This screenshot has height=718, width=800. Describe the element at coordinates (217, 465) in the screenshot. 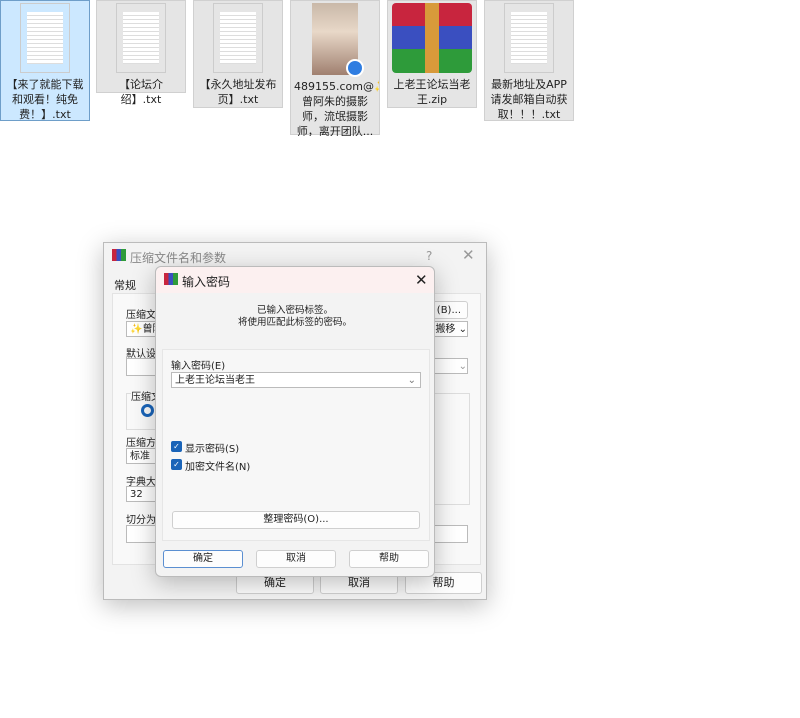

I see `checkbox-label: 加密文件名(N)` at that location.